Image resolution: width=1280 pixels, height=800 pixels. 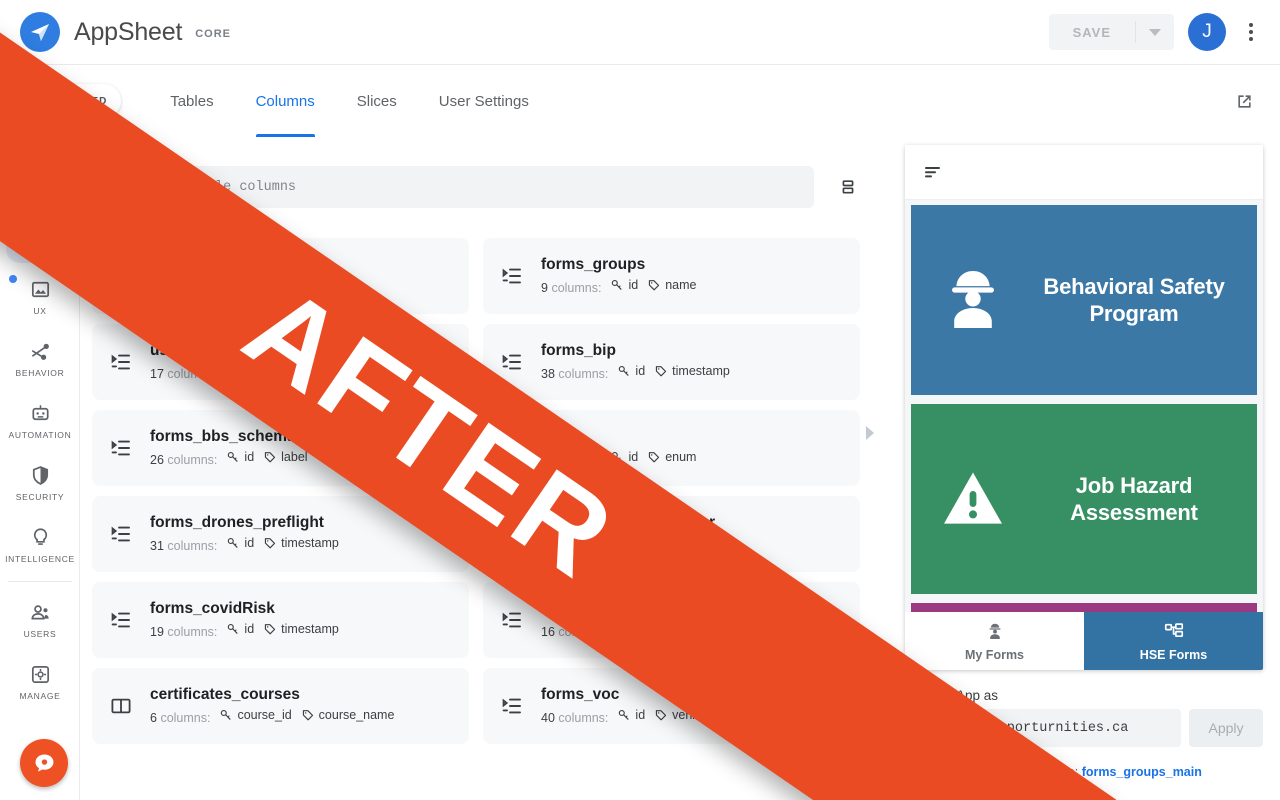 I want to click on sidebar-item-info: INFO, so click(x=40, y=172).